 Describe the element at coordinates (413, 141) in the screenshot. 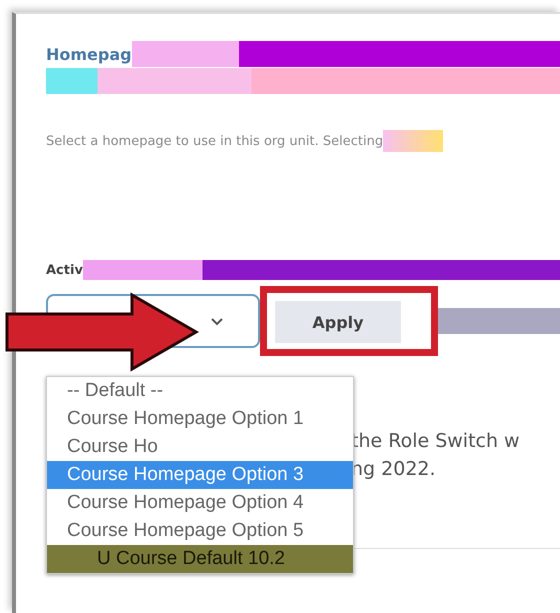

I see `glitch-block` at that location.